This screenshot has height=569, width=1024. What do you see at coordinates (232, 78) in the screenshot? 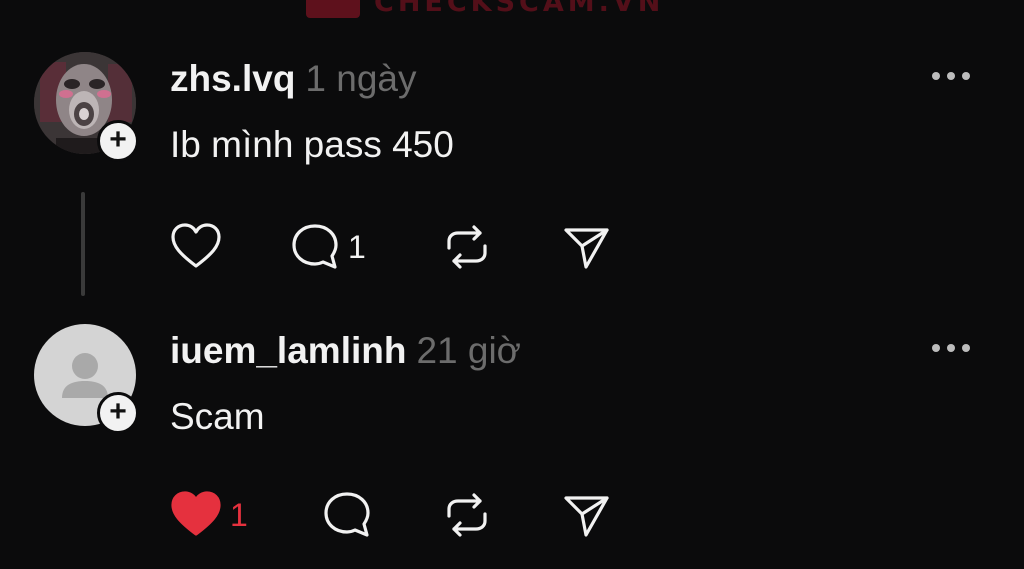
I see `username: zhs.lvq` at bounding box center [232, 78].